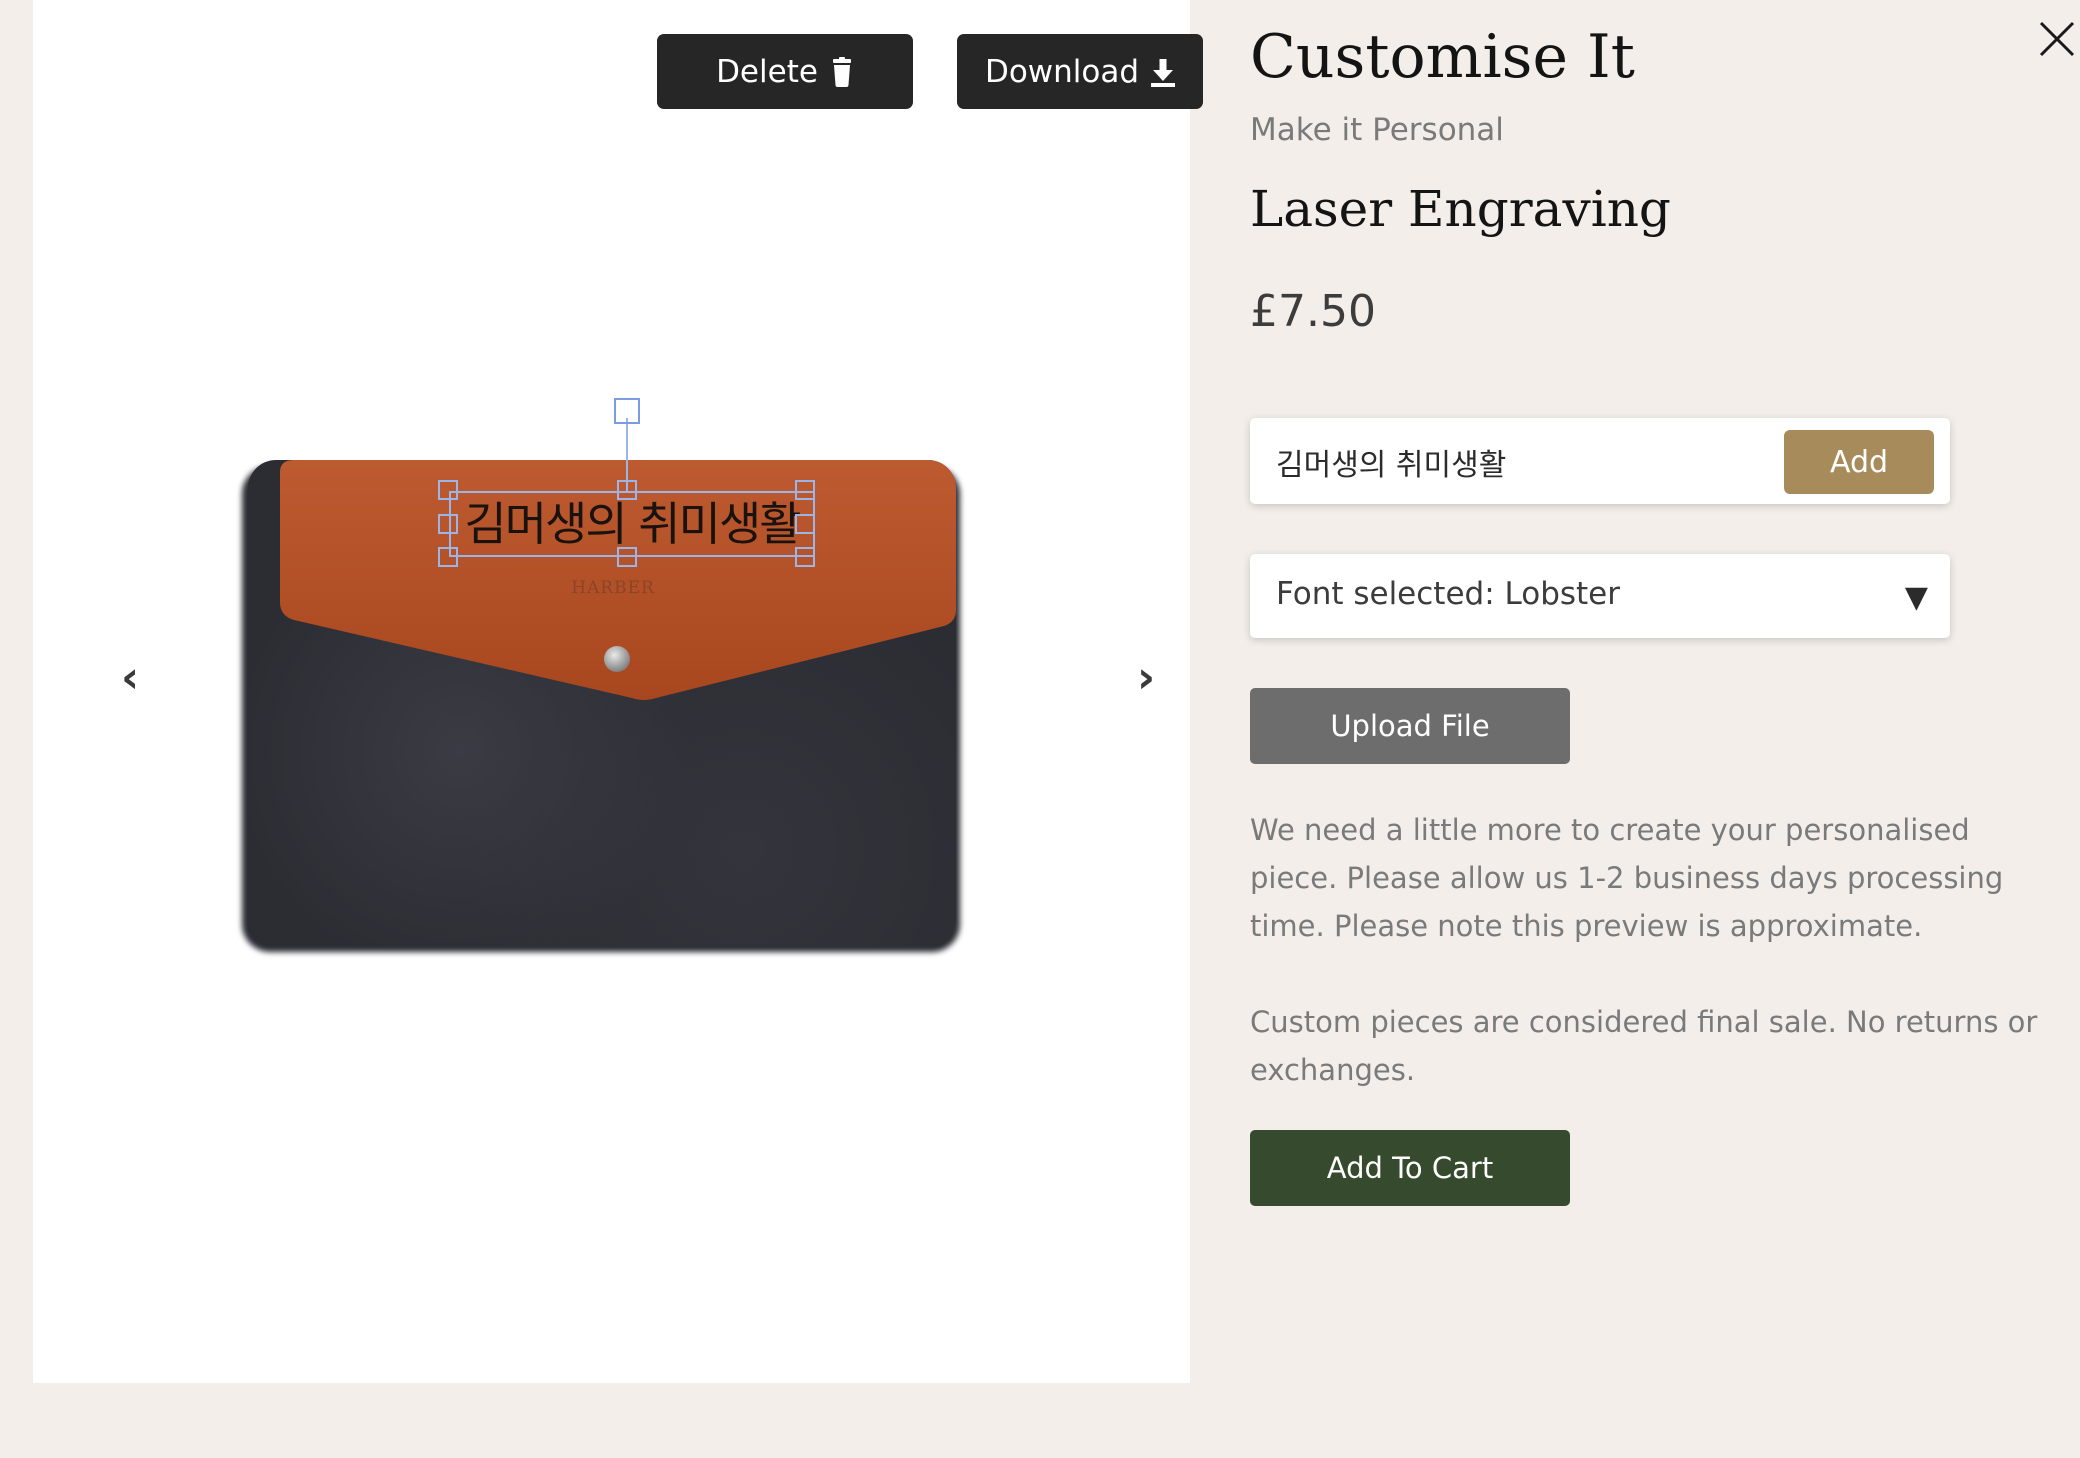  I want to click on snap-button, so click(617, 659).